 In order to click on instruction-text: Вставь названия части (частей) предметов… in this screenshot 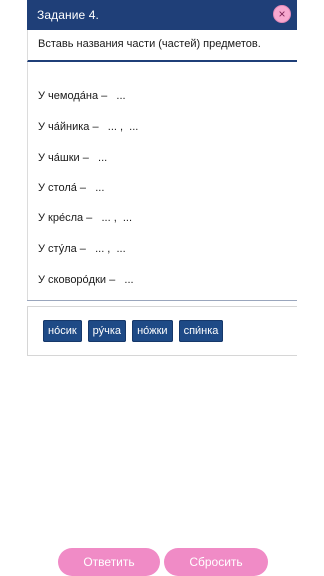, I will do `click(162, 46)`.